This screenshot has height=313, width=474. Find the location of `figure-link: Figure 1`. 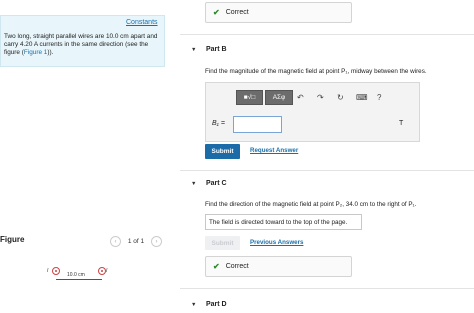

figure-link: Figure 1 is located at coordinates (35, 52).